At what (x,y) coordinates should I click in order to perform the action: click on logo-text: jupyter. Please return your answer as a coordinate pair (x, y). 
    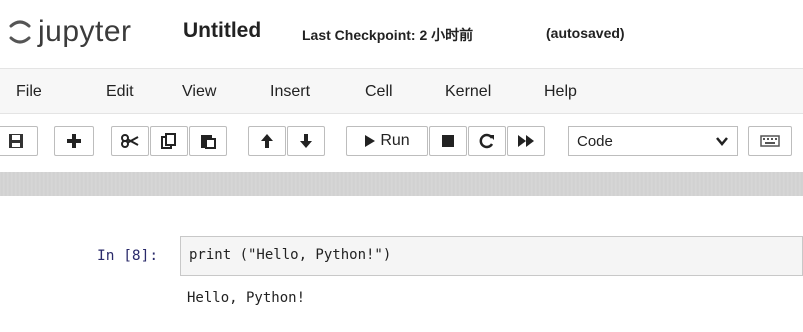
    Looking at the image, I should click on (85, 31).